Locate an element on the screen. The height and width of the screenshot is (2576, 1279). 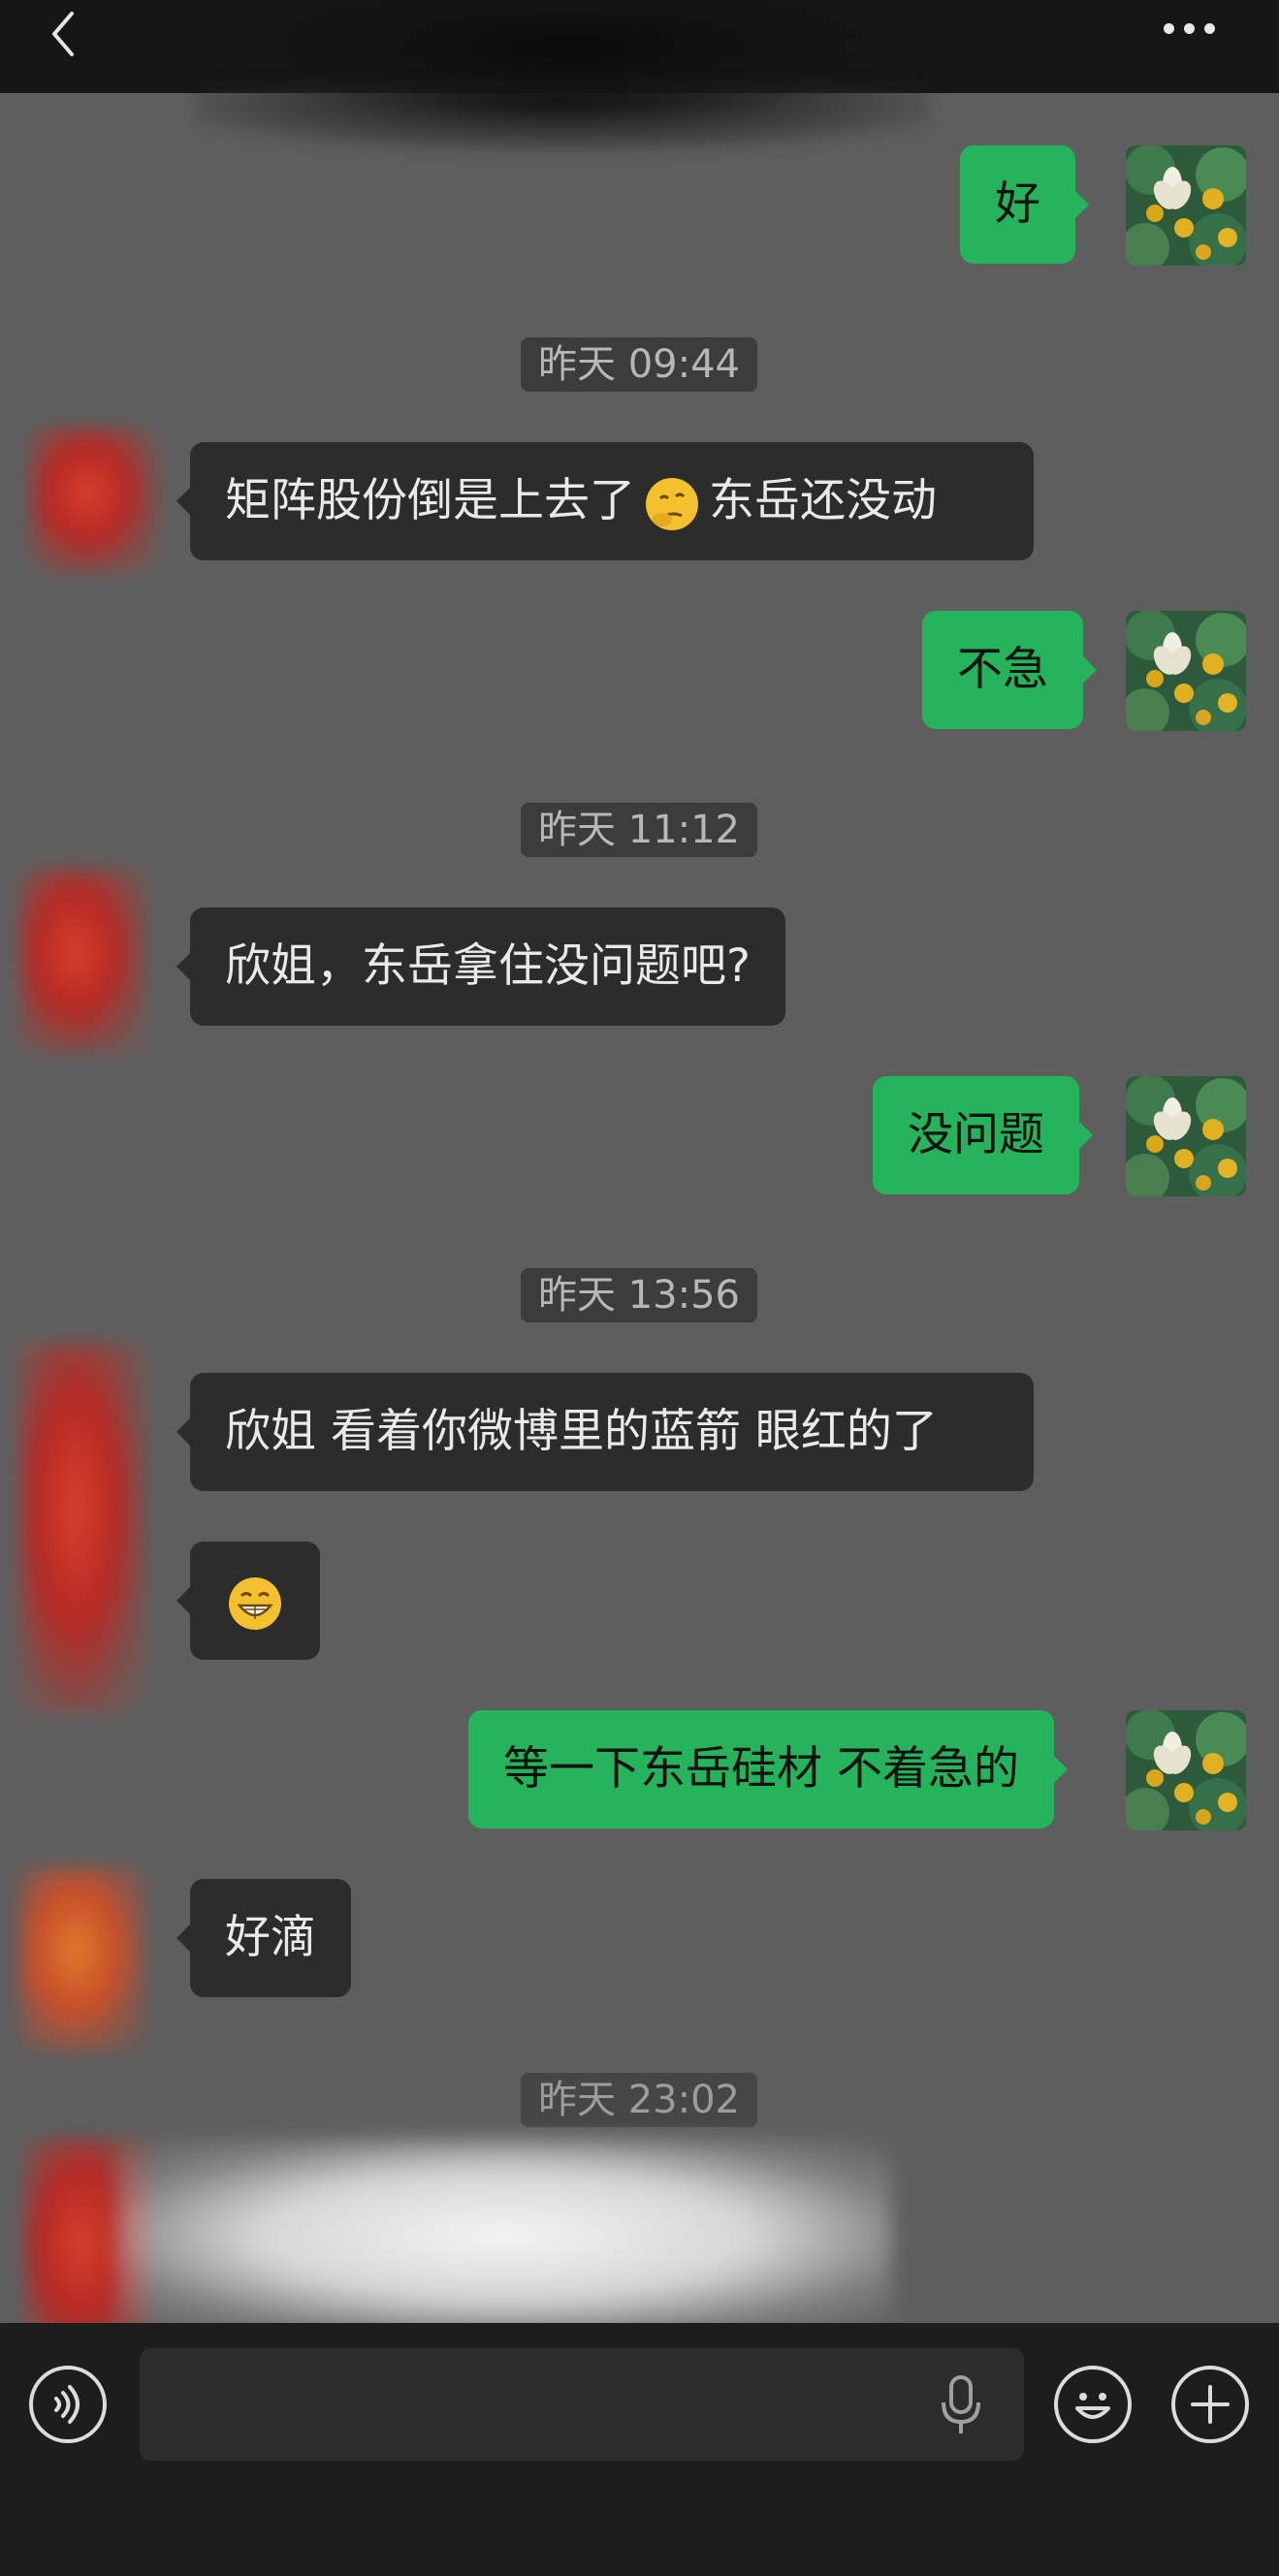
emoji-icon is located at coordinates (1093, 2406).